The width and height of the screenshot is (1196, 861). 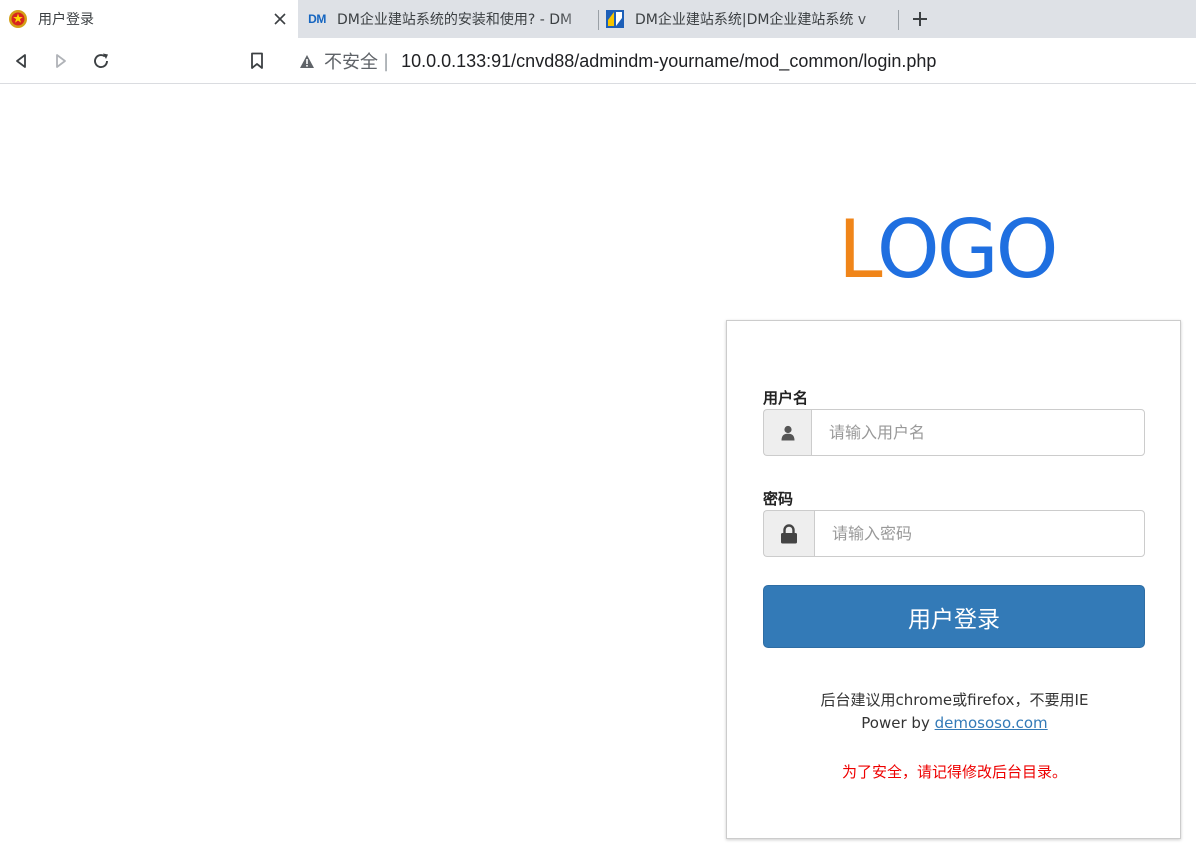 What do you see at coordinates (954, 616) in the screenshot?
I see `login-button: 用户登录` at bounding box center [954, 616].